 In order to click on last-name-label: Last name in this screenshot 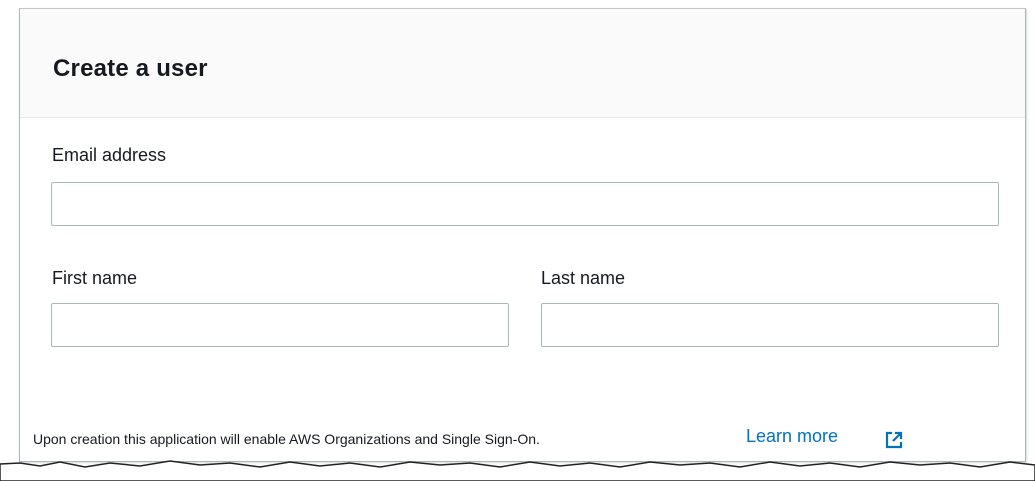, I will do `click(583, 278)`.